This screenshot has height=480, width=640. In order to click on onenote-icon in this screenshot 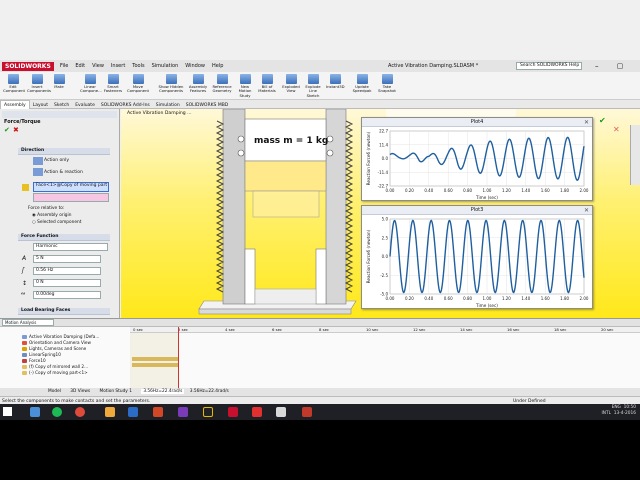, I will do `click(183, 412)`.